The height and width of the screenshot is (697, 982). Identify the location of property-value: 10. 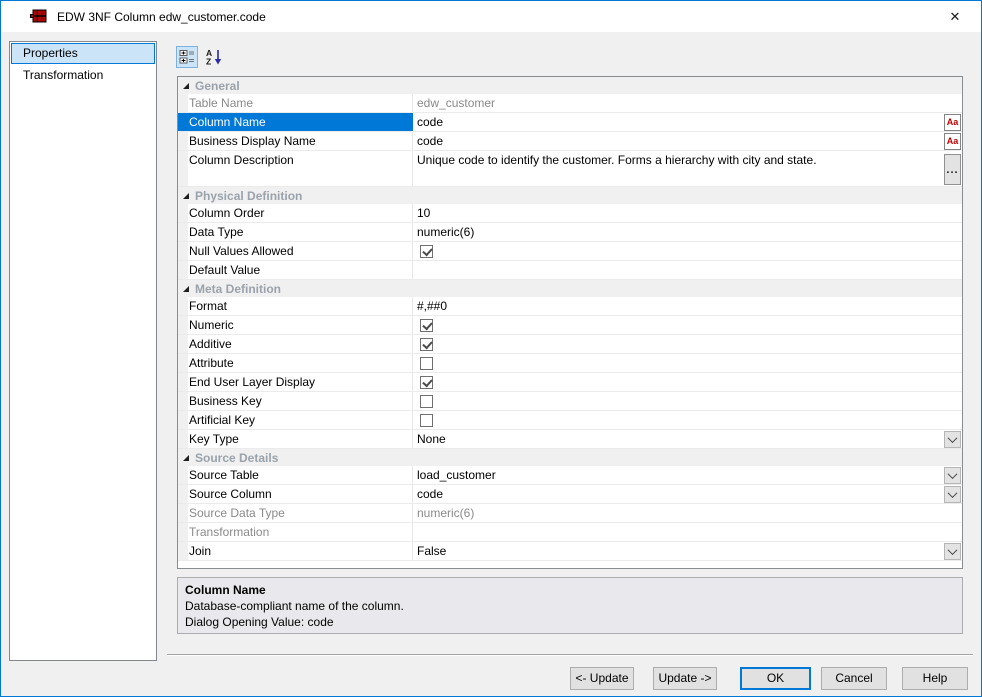
(425, 213).